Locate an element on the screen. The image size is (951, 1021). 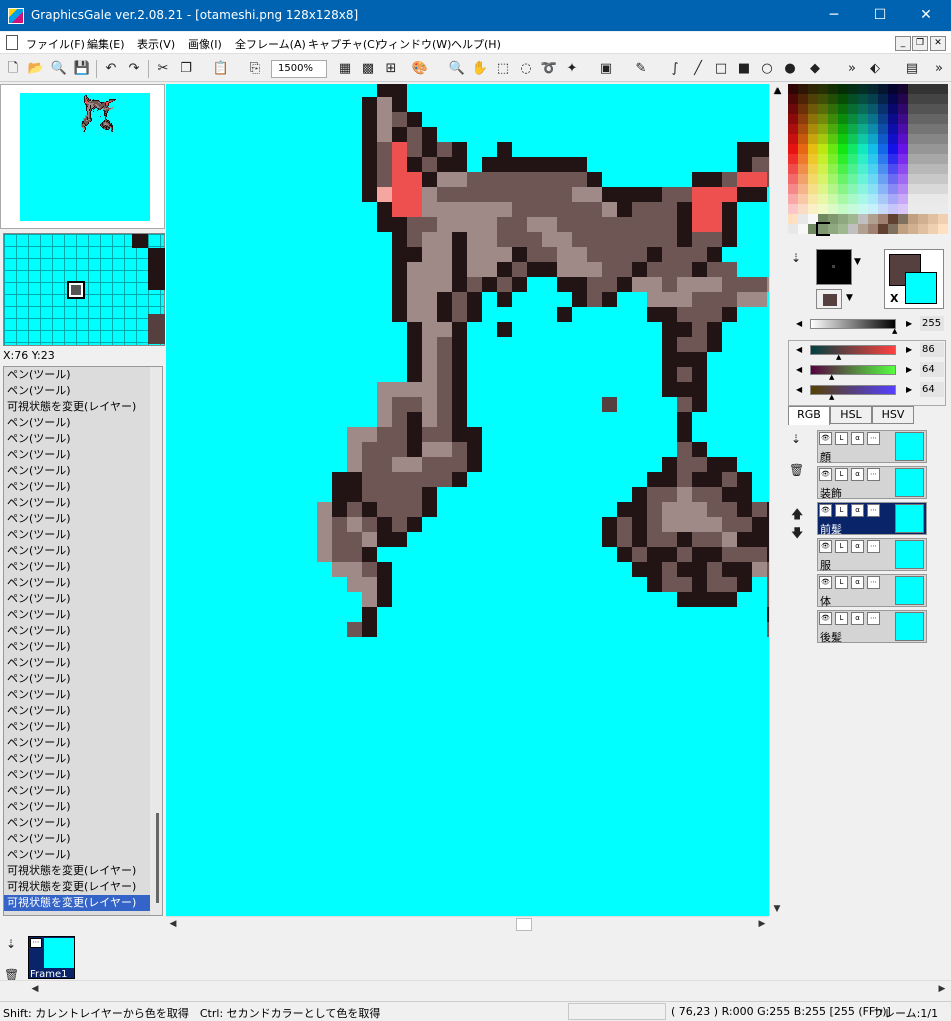
lock-icon: L is located at coordinates (841, 618).